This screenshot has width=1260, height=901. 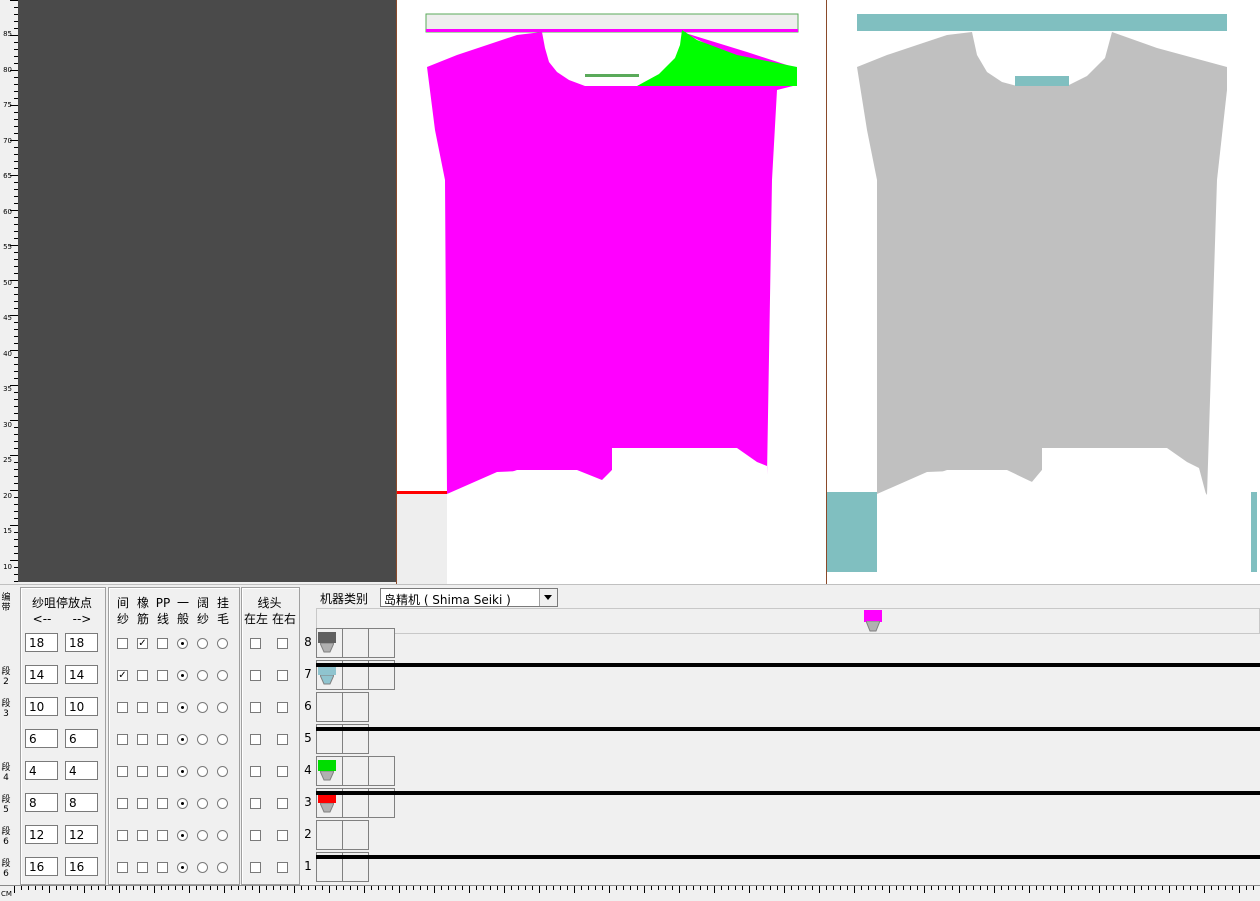 I want to click on yarn-stop-right-input: 16, so click(x=81, y=866).